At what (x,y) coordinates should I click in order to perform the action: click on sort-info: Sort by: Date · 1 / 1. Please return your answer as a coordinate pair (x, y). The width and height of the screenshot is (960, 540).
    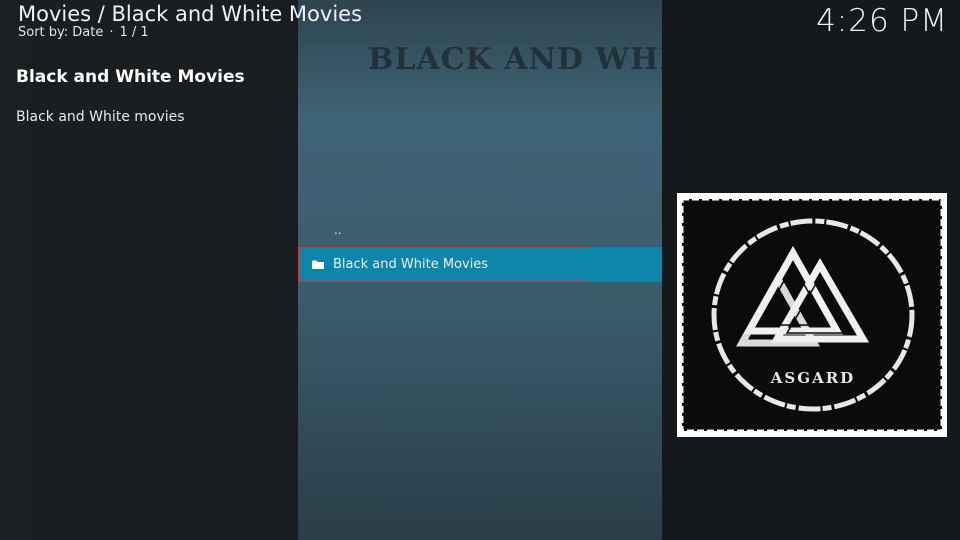
    Looking at the image, I should click on (83, 32).